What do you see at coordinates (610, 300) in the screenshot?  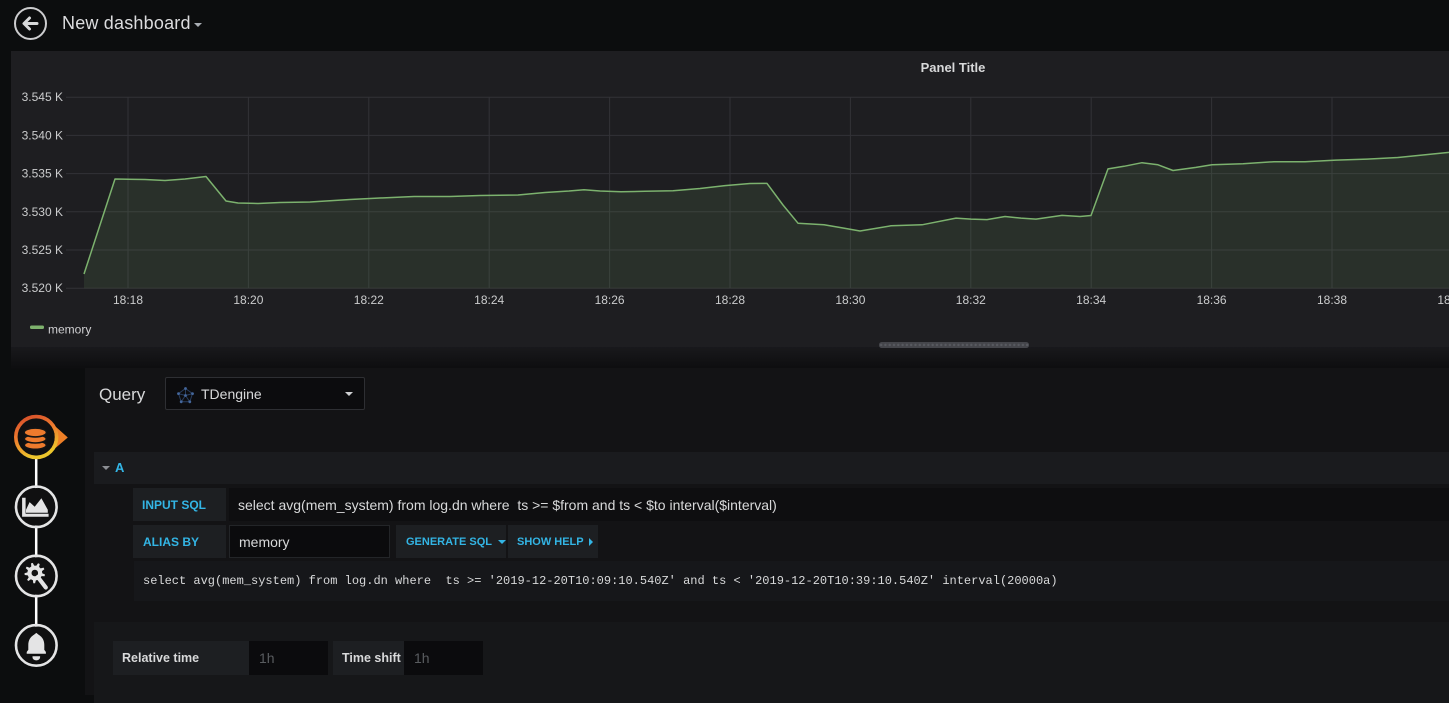 I see `svg-text: 18:26` at bounding box center [610, 300].